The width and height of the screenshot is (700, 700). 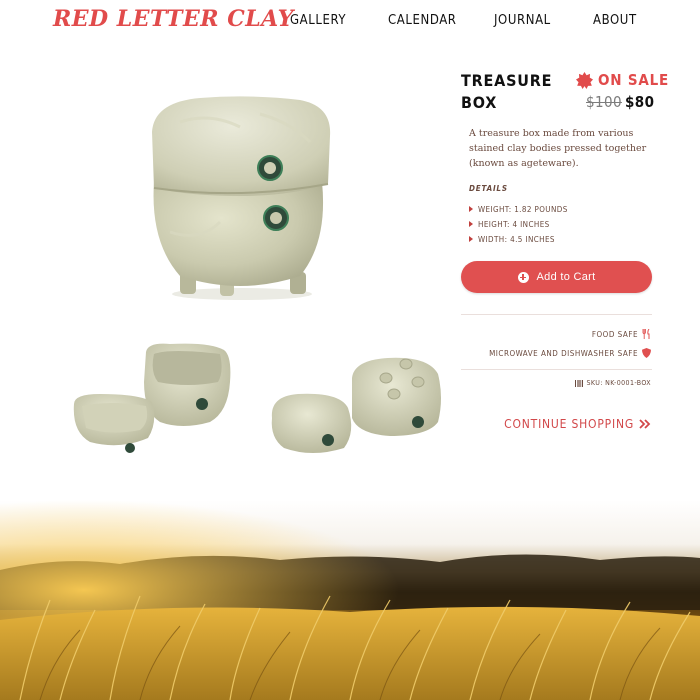 What do you see at coordinates (358, 404) in the screenshot?
I see `product-thumbnail-knobs` at bounding box center [358, 404].